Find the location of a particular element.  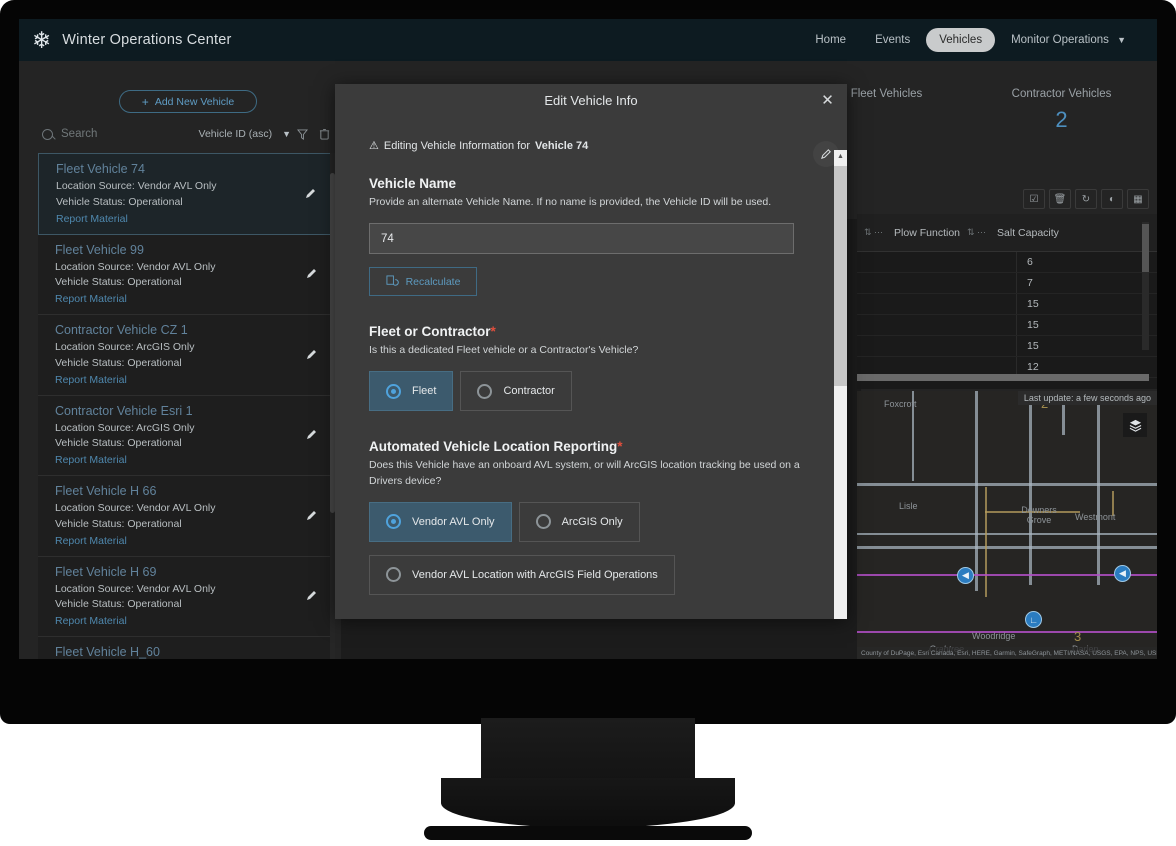

monitor-base is located at coordinates (588, 833).